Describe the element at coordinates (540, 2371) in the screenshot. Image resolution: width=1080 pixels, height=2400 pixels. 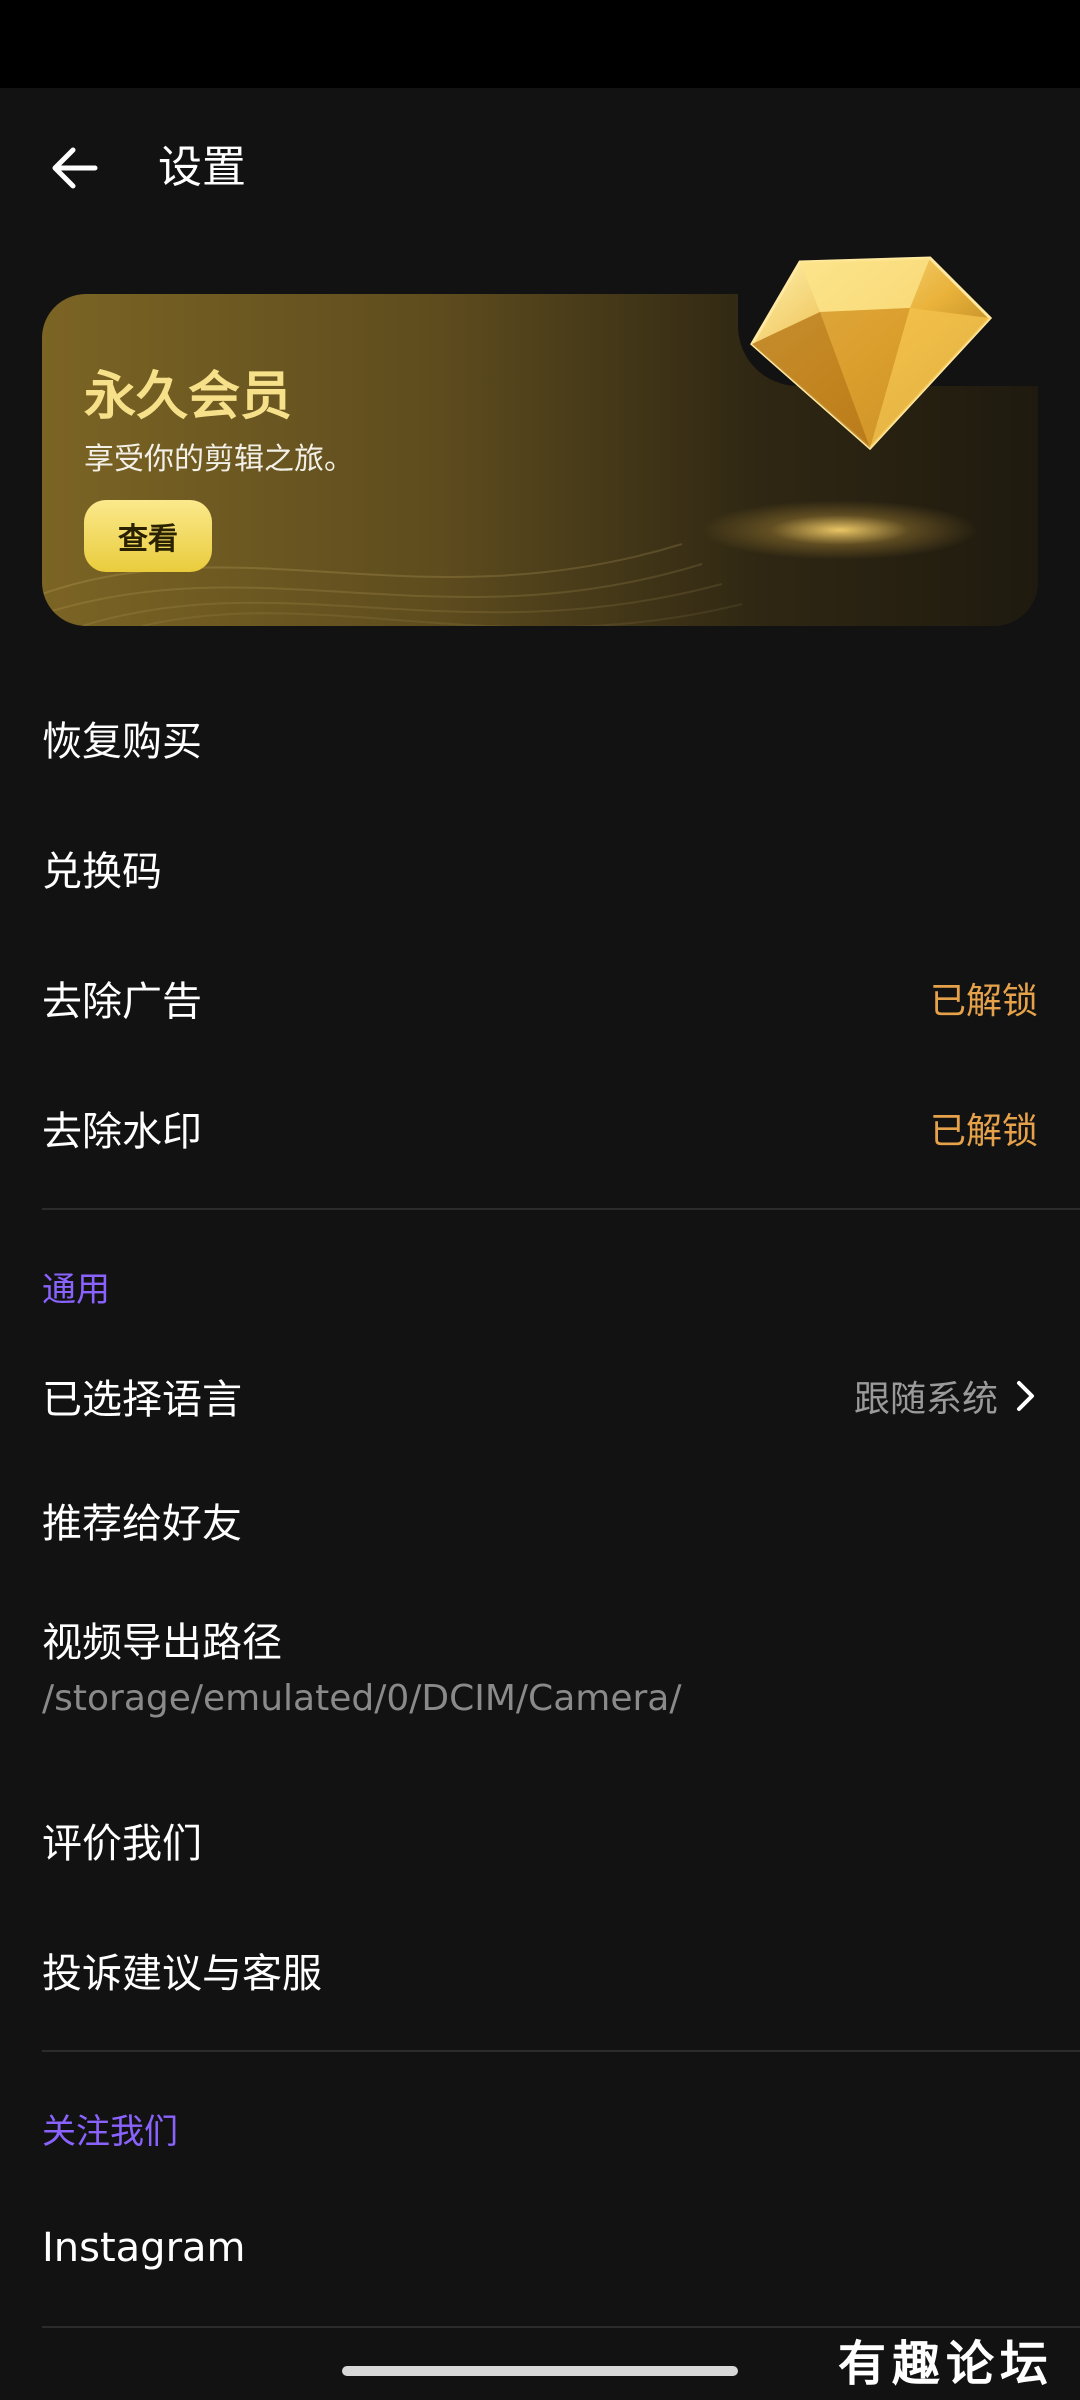
I see `home-indicator` at that location.